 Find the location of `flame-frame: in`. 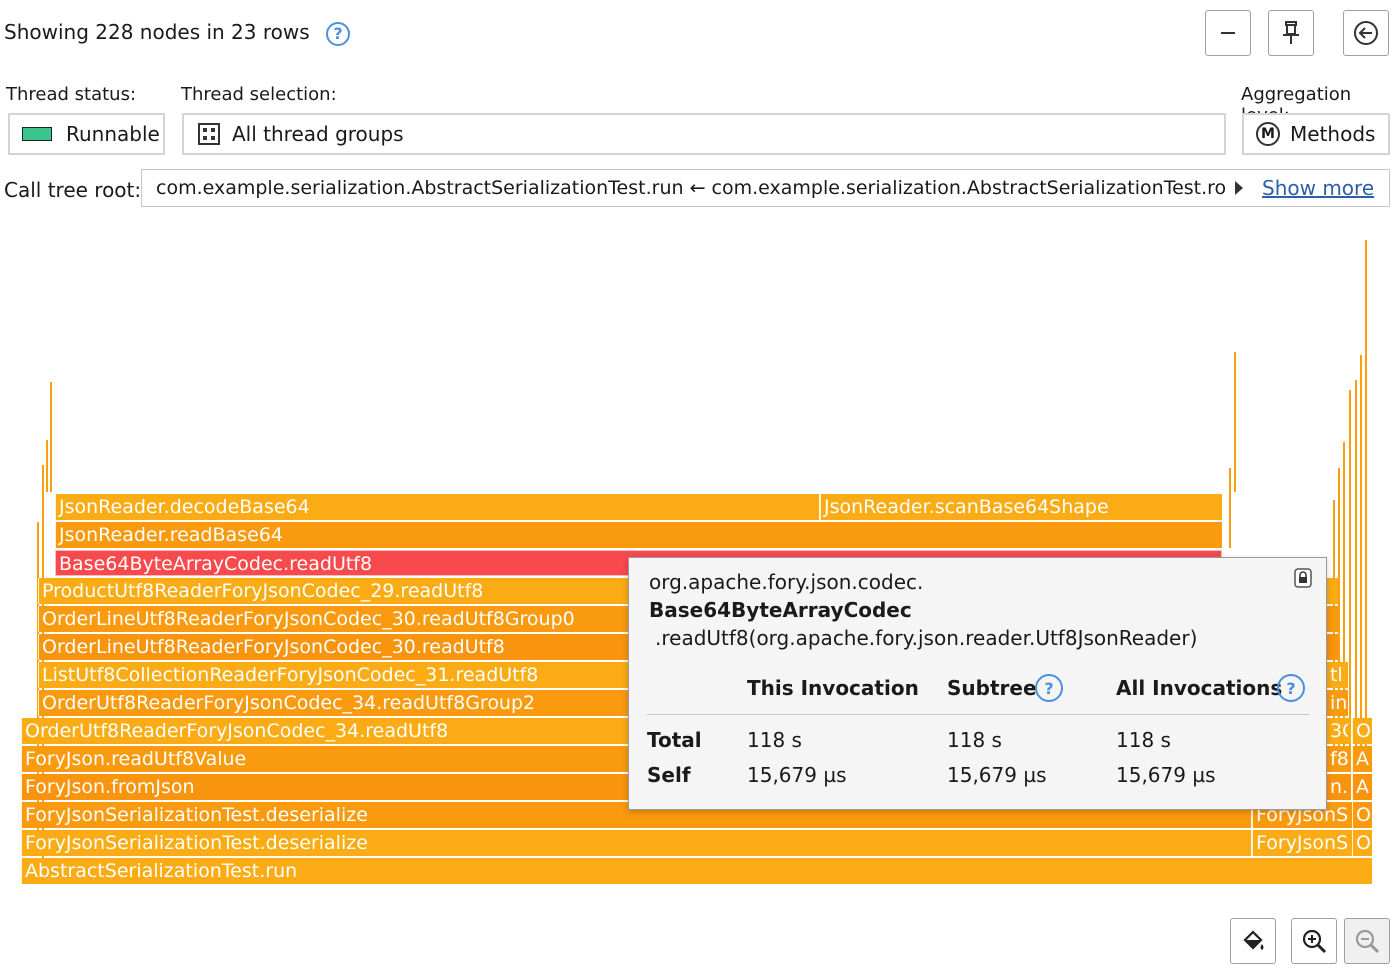

flame-frame: in is located at coordinates (1337, 703).